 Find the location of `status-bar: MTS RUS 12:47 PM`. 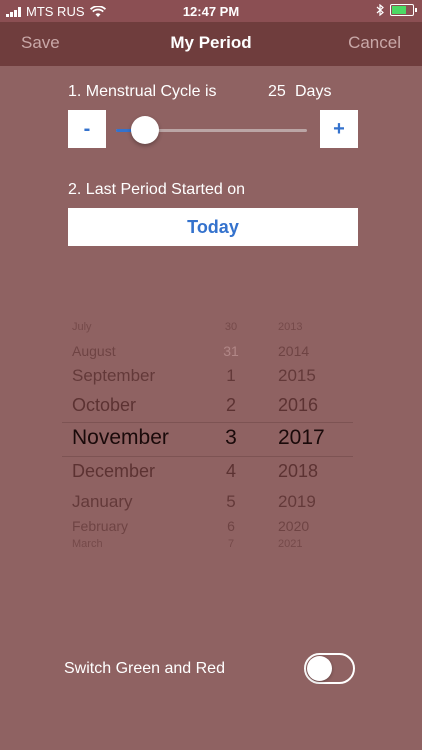

status-bar: MTS RUS 12:47 PM is located at coordinates (211, 11).